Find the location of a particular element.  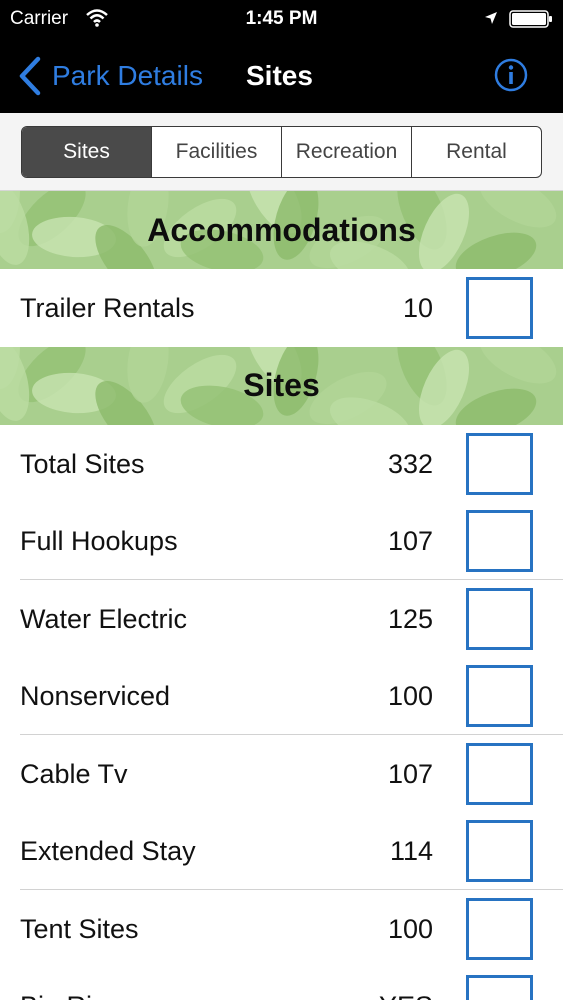

back-button: Park Details is located at coordinates (110, 76).